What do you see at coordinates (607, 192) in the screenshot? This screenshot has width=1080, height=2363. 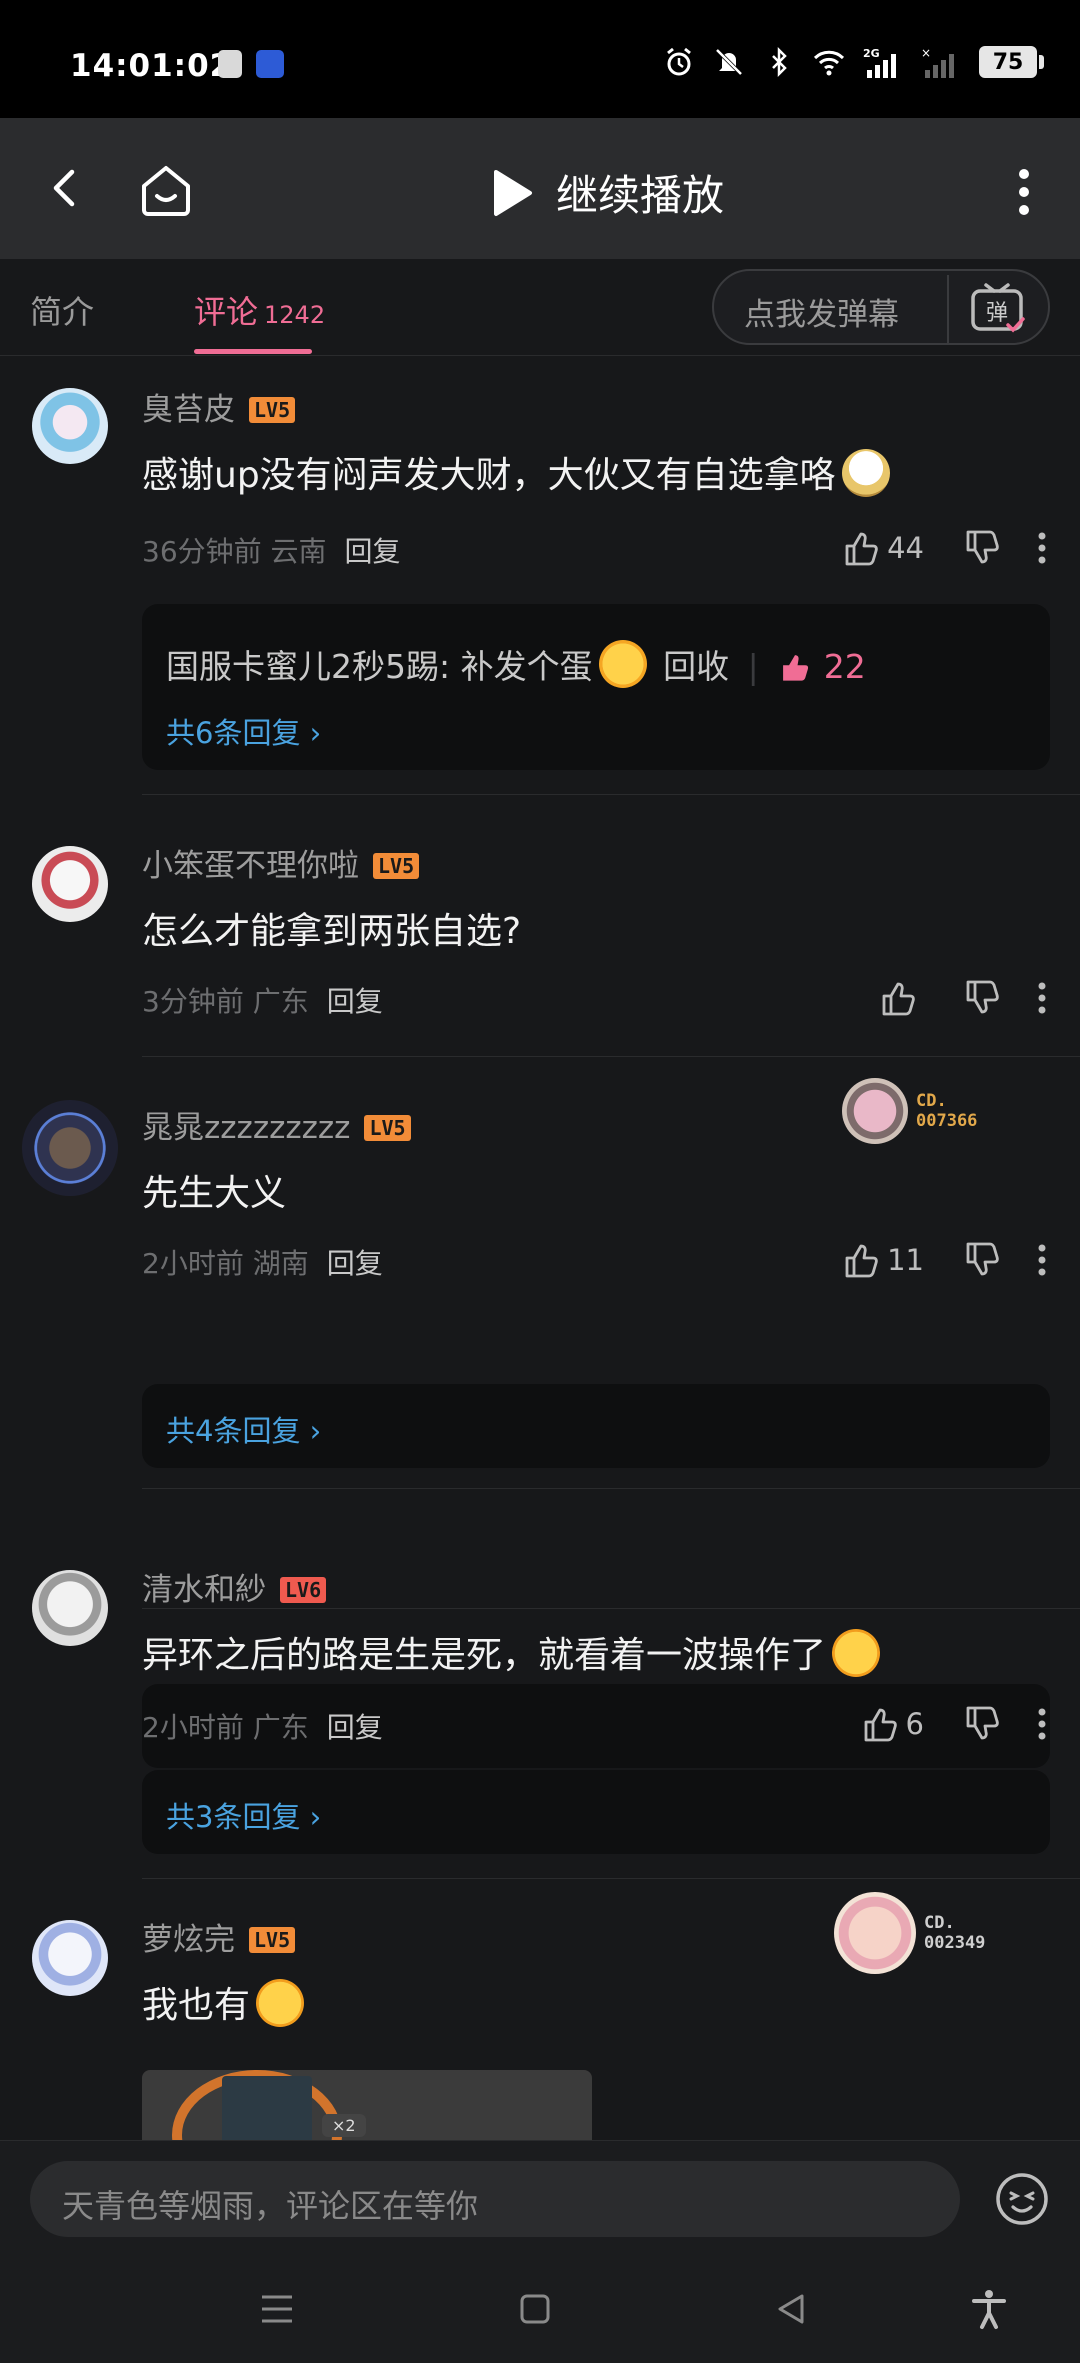 I see `continue-play-button: 继续播放` at bounding box center [607, 192].